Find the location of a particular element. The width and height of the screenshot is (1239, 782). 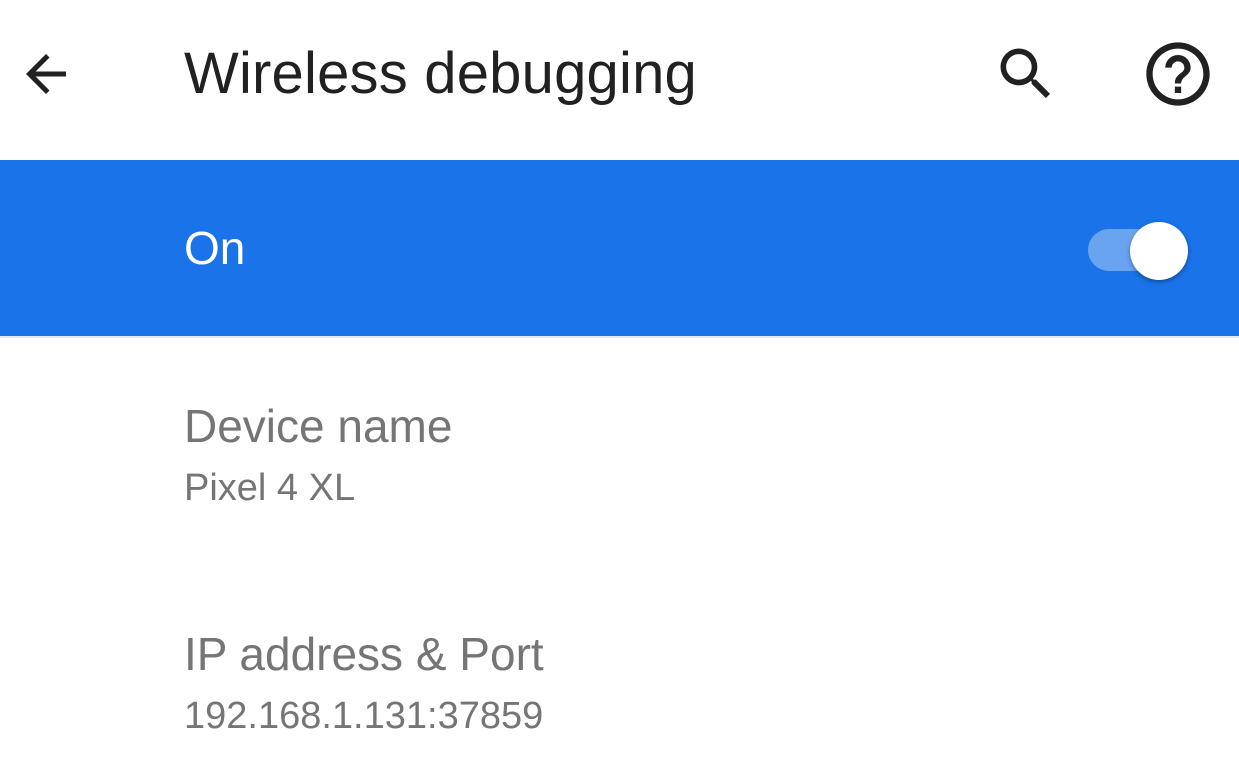

page-title: Wireless debugging is located at coordinates (440, 73).